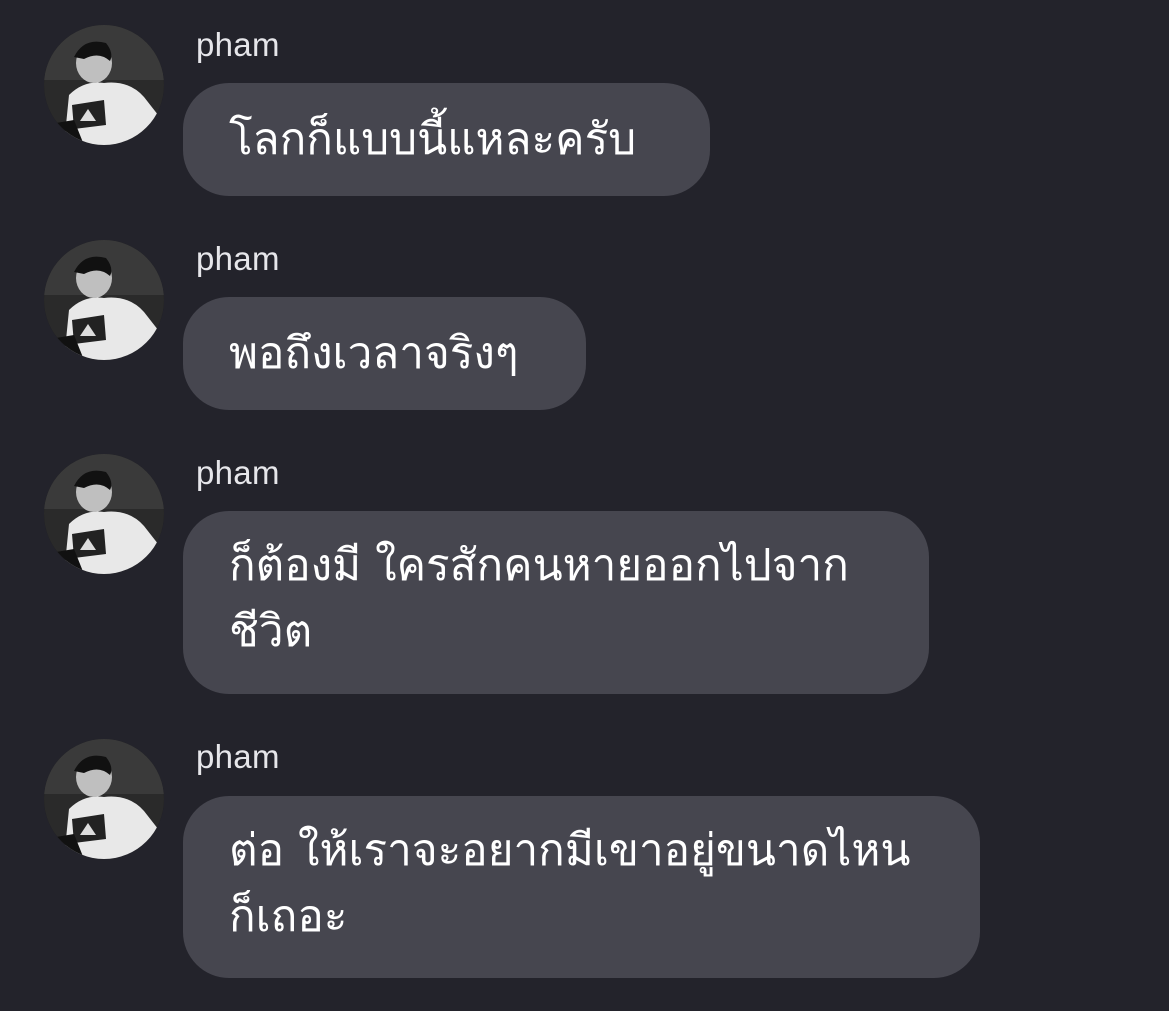 Image resolution: width=1169 pixels, height=1011 pixels. What do you see at coordinates (556, 602) in the screenshot?
I see `message-bubble: ก็ต้องมี ใครสักคนหายออกไปจาก ชีวิต` at bounding box center [556, 602].